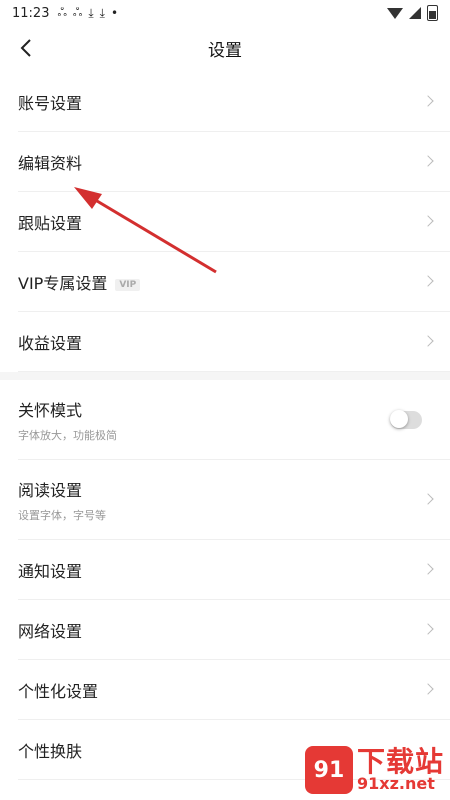 This screenshot has height=800, width=450. Describe the element at coordinates (50, 571) in the screenshot. I see `item-label: 通知设置` at that location.